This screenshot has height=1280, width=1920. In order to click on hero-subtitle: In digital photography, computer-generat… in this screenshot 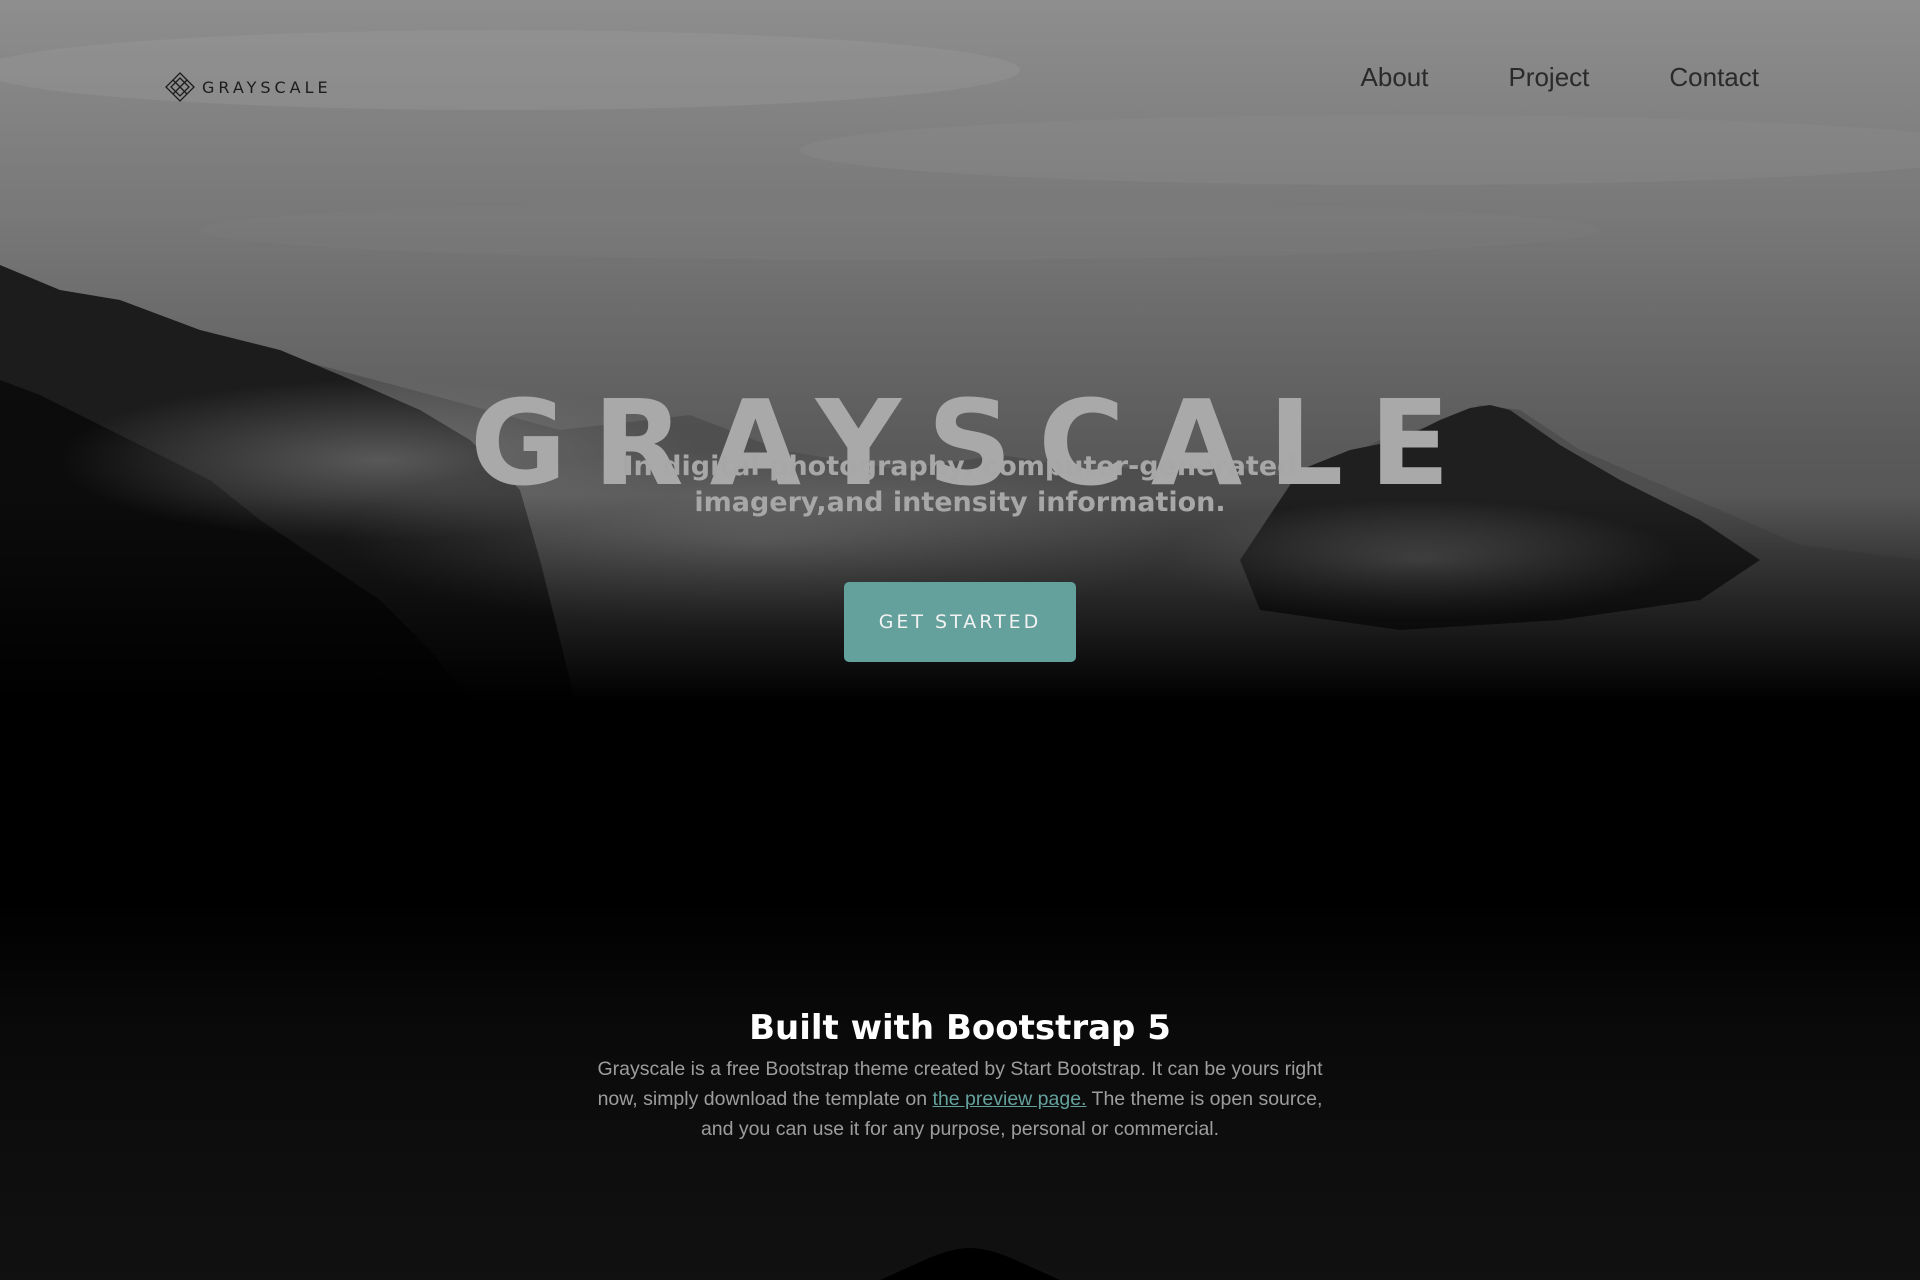, I will do `click(960, 484)`.